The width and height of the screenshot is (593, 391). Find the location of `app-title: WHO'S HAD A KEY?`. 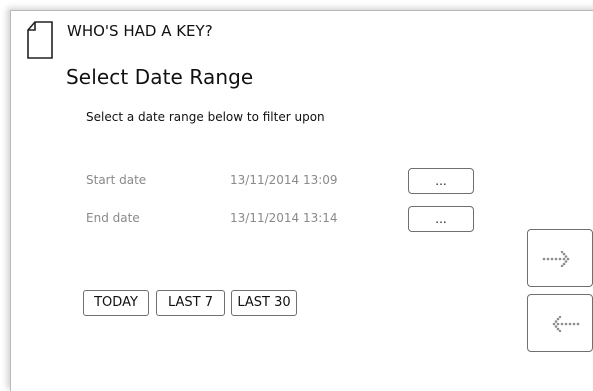

app-title: WHO'S HAD A KEY? is located at coordinates (140, 31).